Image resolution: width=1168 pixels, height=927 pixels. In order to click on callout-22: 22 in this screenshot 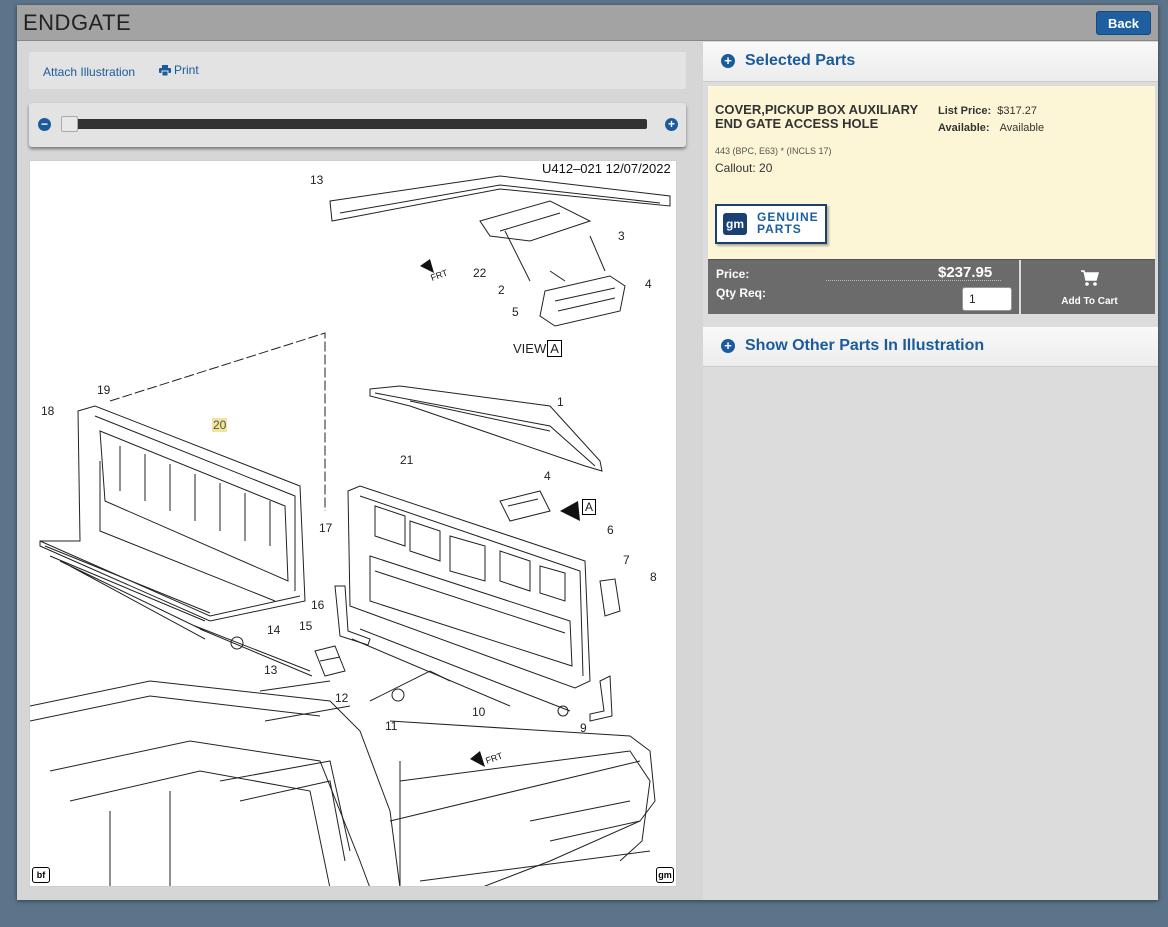, I will do `click(479, 273)`.